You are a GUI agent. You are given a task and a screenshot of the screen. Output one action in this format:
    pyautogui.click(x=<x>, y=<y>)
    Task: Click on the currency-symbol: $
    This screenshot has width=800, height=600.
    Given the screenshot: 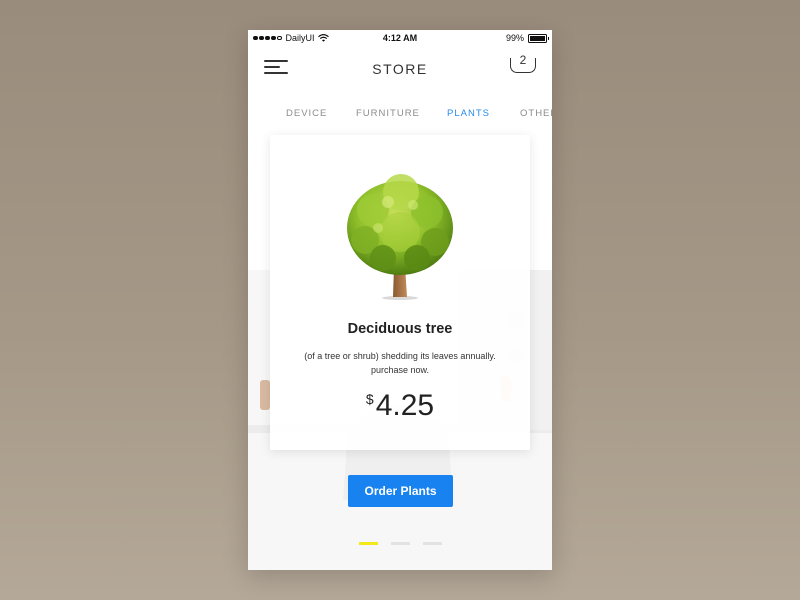 What is the action you would take?
    pyautogui.click(x=369, y=399)
    